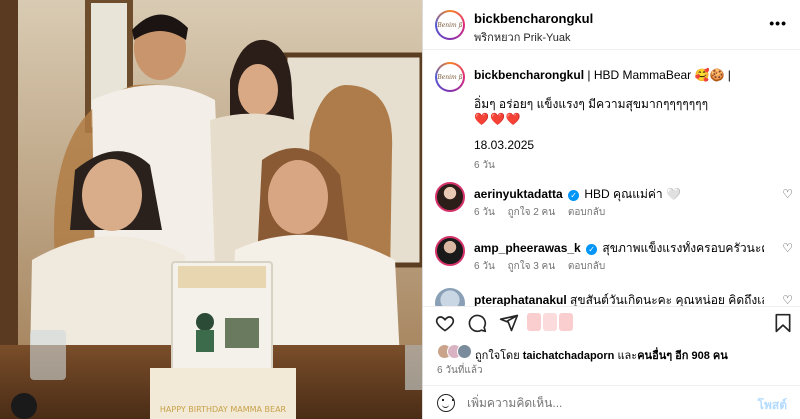  Describe the element at coordinates (597, 403) in the screenshot. I see `comment-input` at that location.